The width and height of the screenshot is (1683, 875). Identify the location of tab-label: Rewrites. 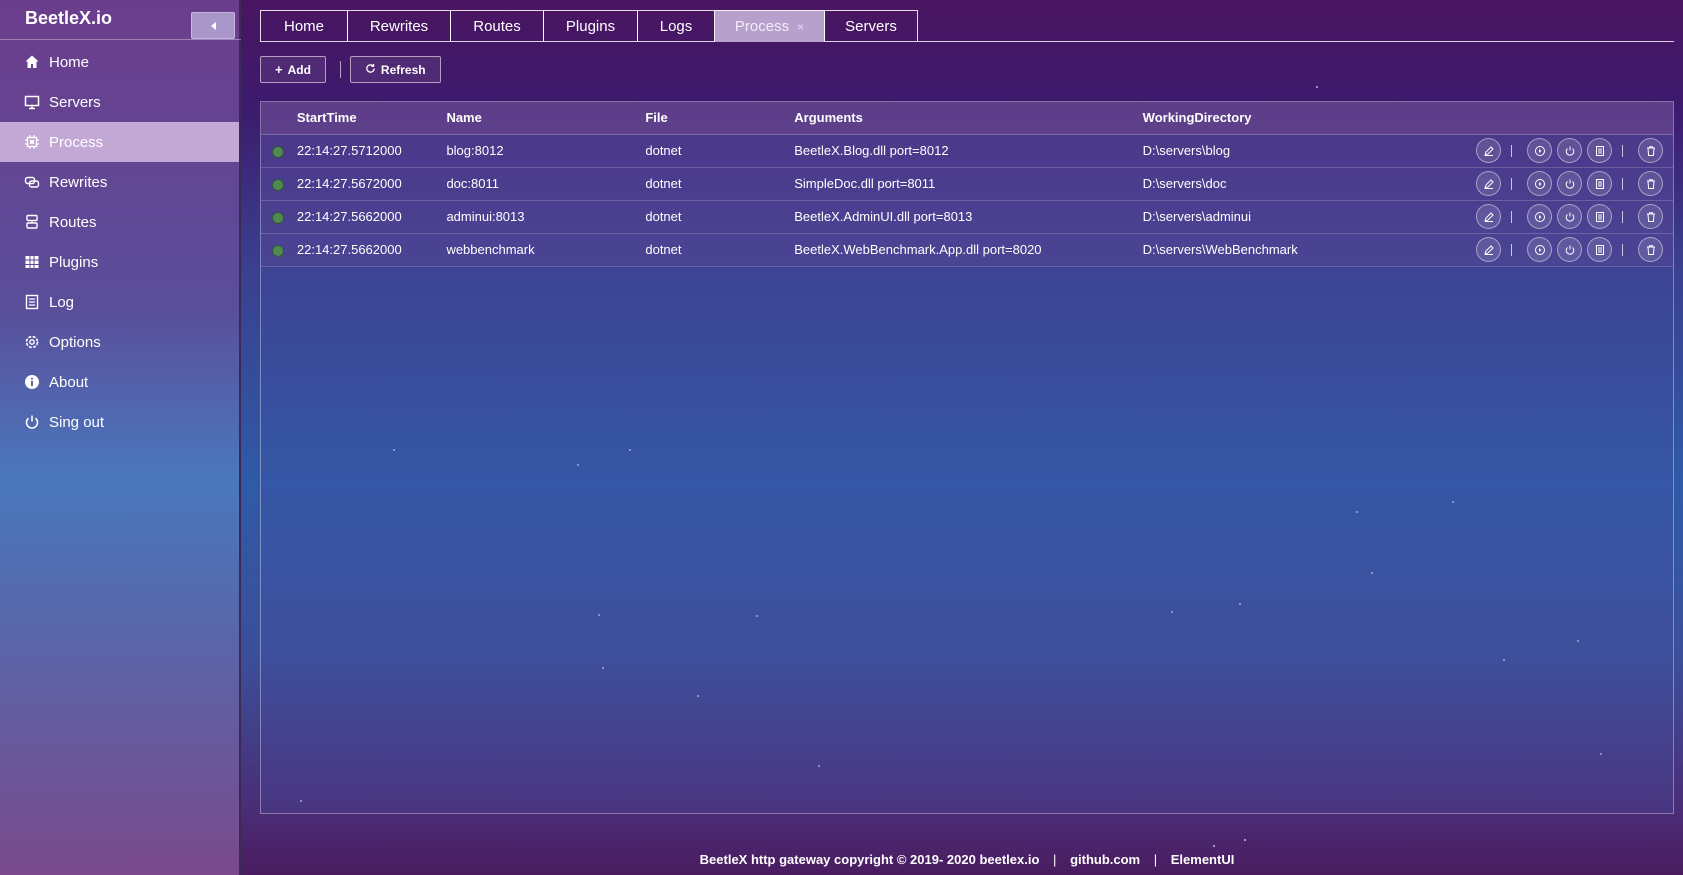
(399, 26).